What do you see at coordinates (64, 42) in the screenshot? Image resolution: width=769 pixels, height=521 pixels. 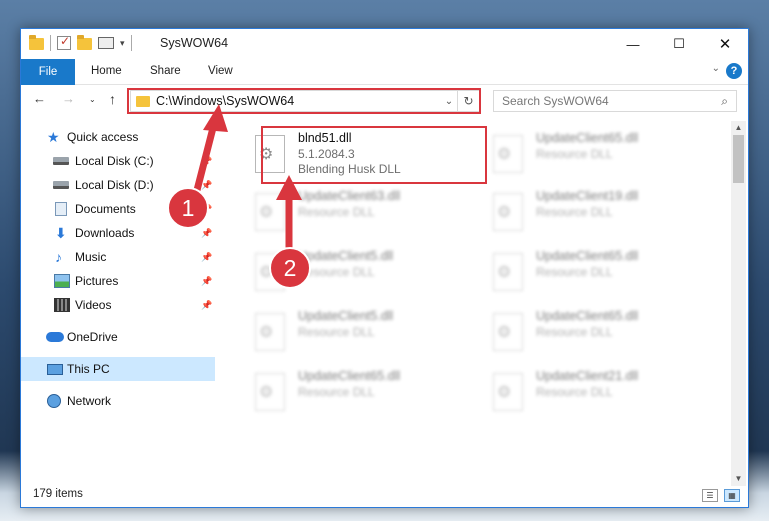 I see `properties-check-icon` at bounding box center [64, 42].